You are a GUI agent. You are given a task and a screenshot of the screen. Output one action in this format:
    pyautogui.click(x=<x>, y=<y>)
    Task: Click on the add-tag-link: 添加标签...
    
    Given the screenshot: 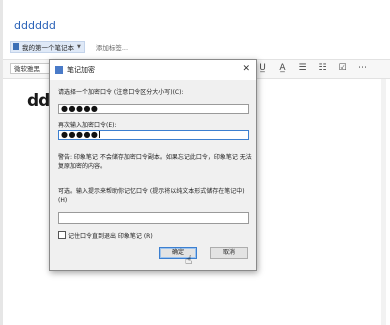 What is the action you would take?
    pyautogui.click(x=112, y=47)
    